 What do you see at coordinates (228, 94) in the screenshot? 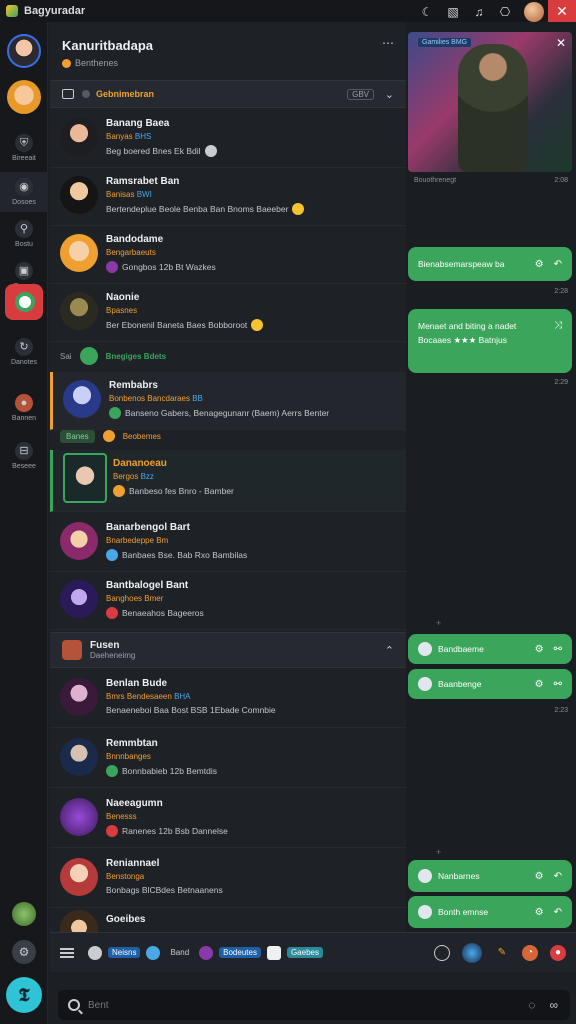
I see `section-header: Gebnimebran GBV ⌄` at bounding box center [228, 94].